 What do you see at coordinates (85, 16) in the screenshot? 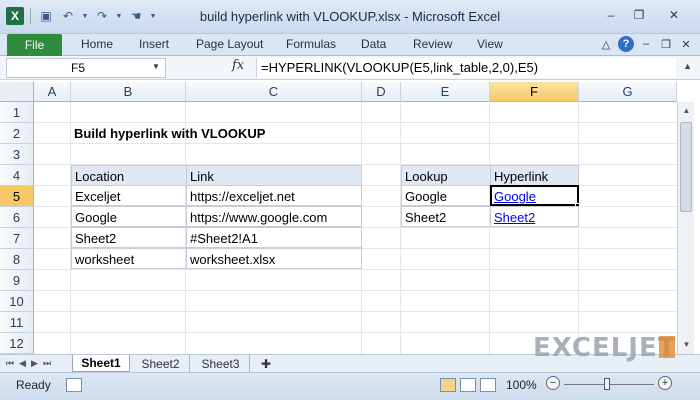
I see `undo-dropdown-icon: ▼` at bounding box center [85, 16].